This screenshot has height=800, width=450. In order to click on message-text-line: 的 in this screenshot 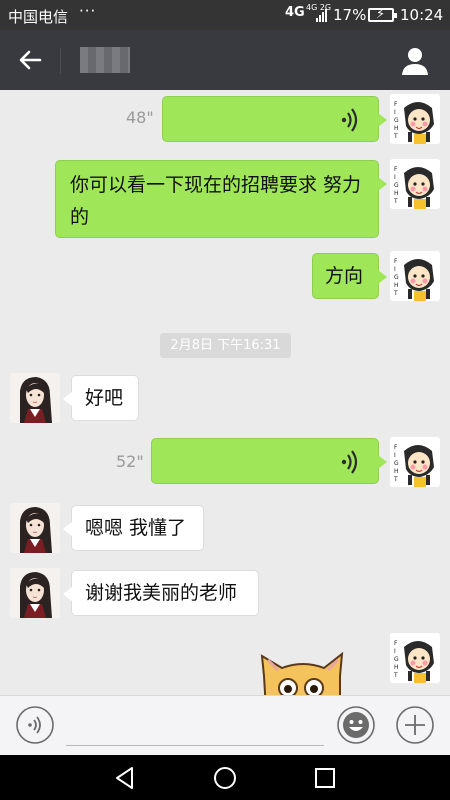, I will do `click(80, 217)`.